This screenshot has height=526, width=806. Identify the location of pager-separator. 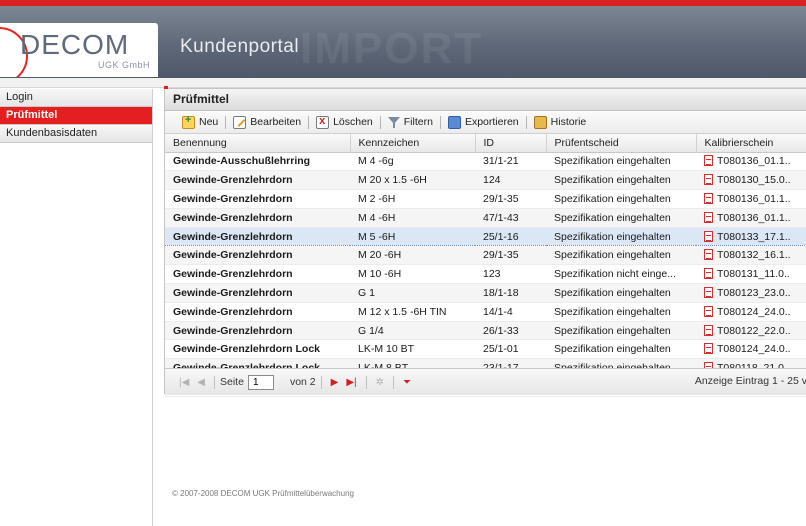
(366, 382).